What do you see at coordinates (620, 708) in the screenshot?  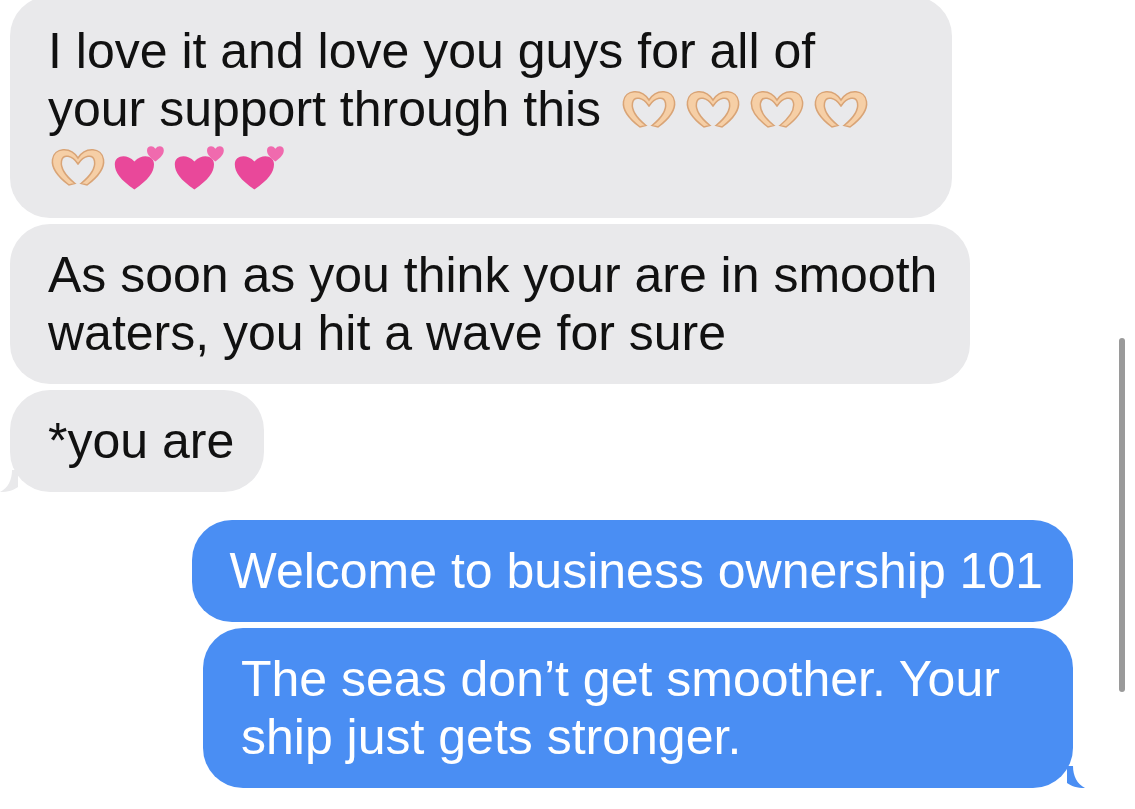 I see `message-text: The seas don’t get smoother. Your ship just gets stronger.` at bounding box center [620, 708].